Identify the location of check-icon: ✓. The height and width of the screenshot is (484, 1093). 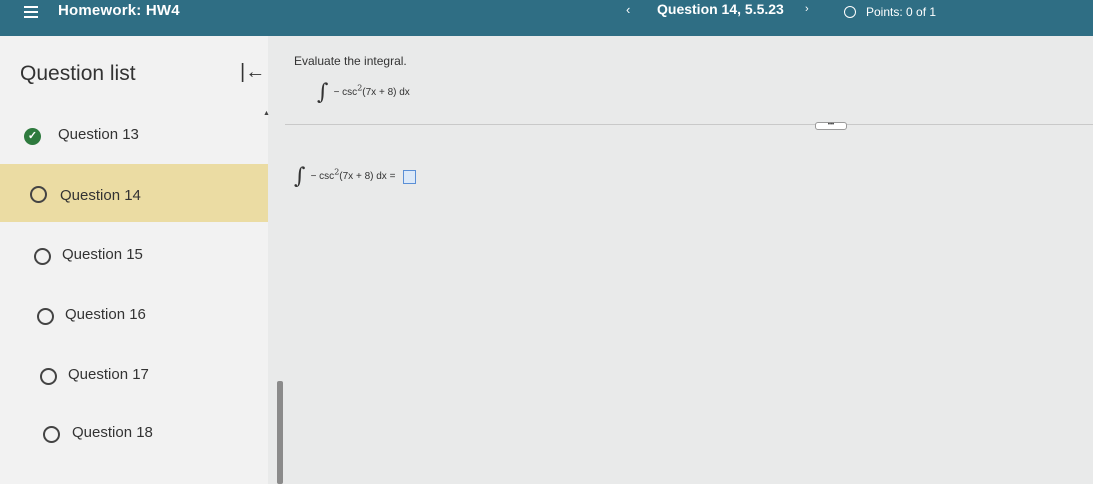
(32, 136).